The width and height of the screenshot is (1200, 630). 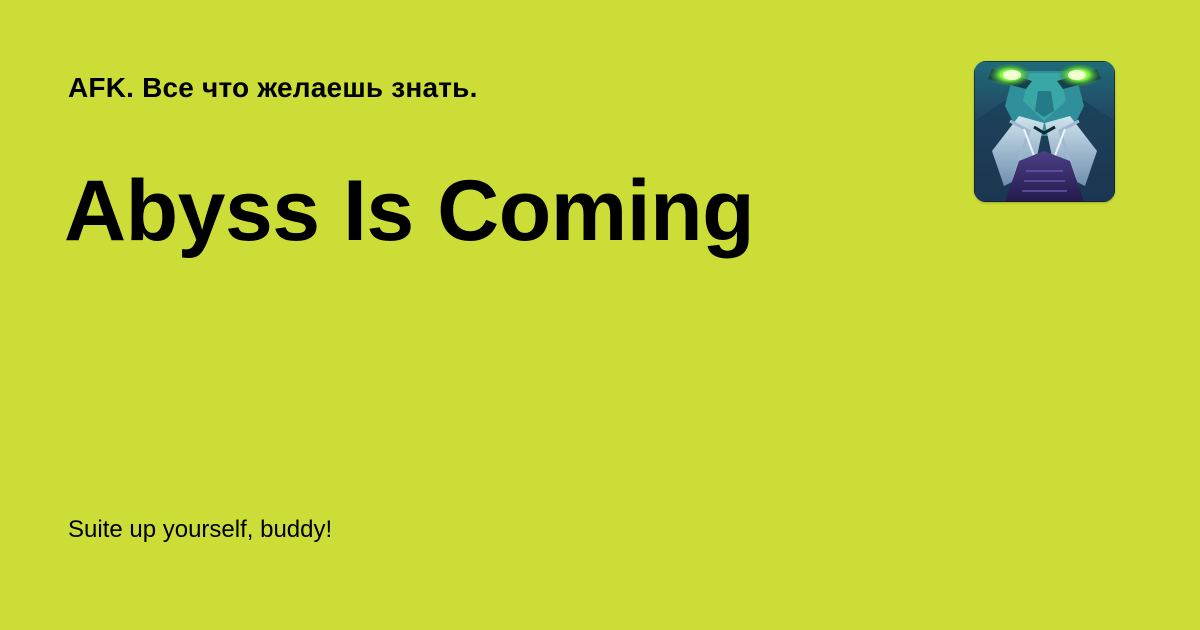 I want to click on dark-demon-face-icon, so click(x=1044, y=131).